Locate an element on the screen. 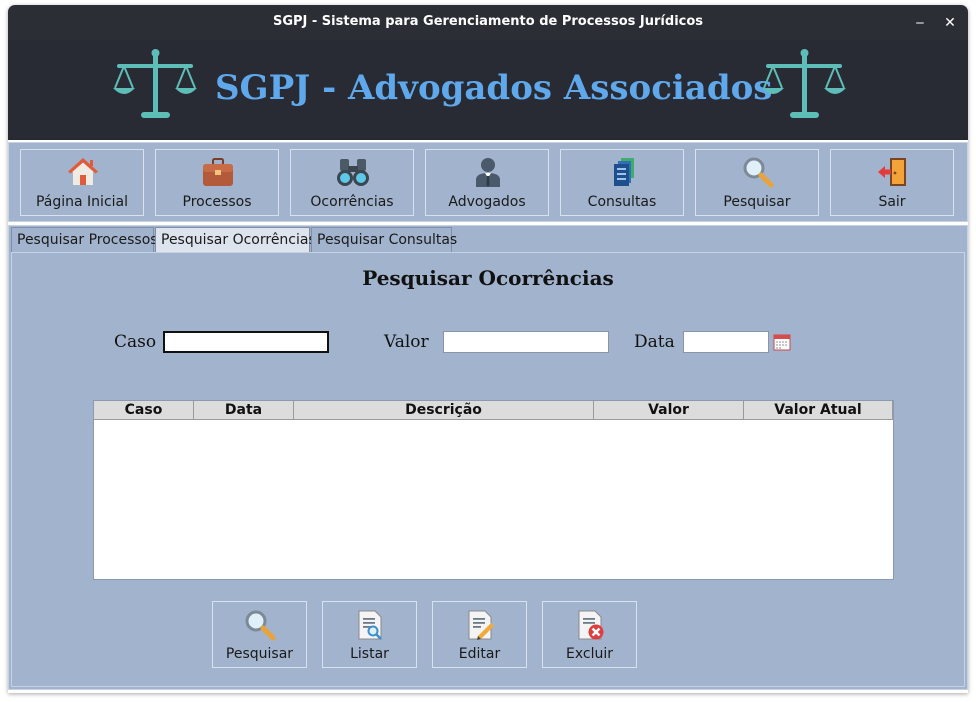  minimize-button: ‒ is located at coordinates (920, 23).